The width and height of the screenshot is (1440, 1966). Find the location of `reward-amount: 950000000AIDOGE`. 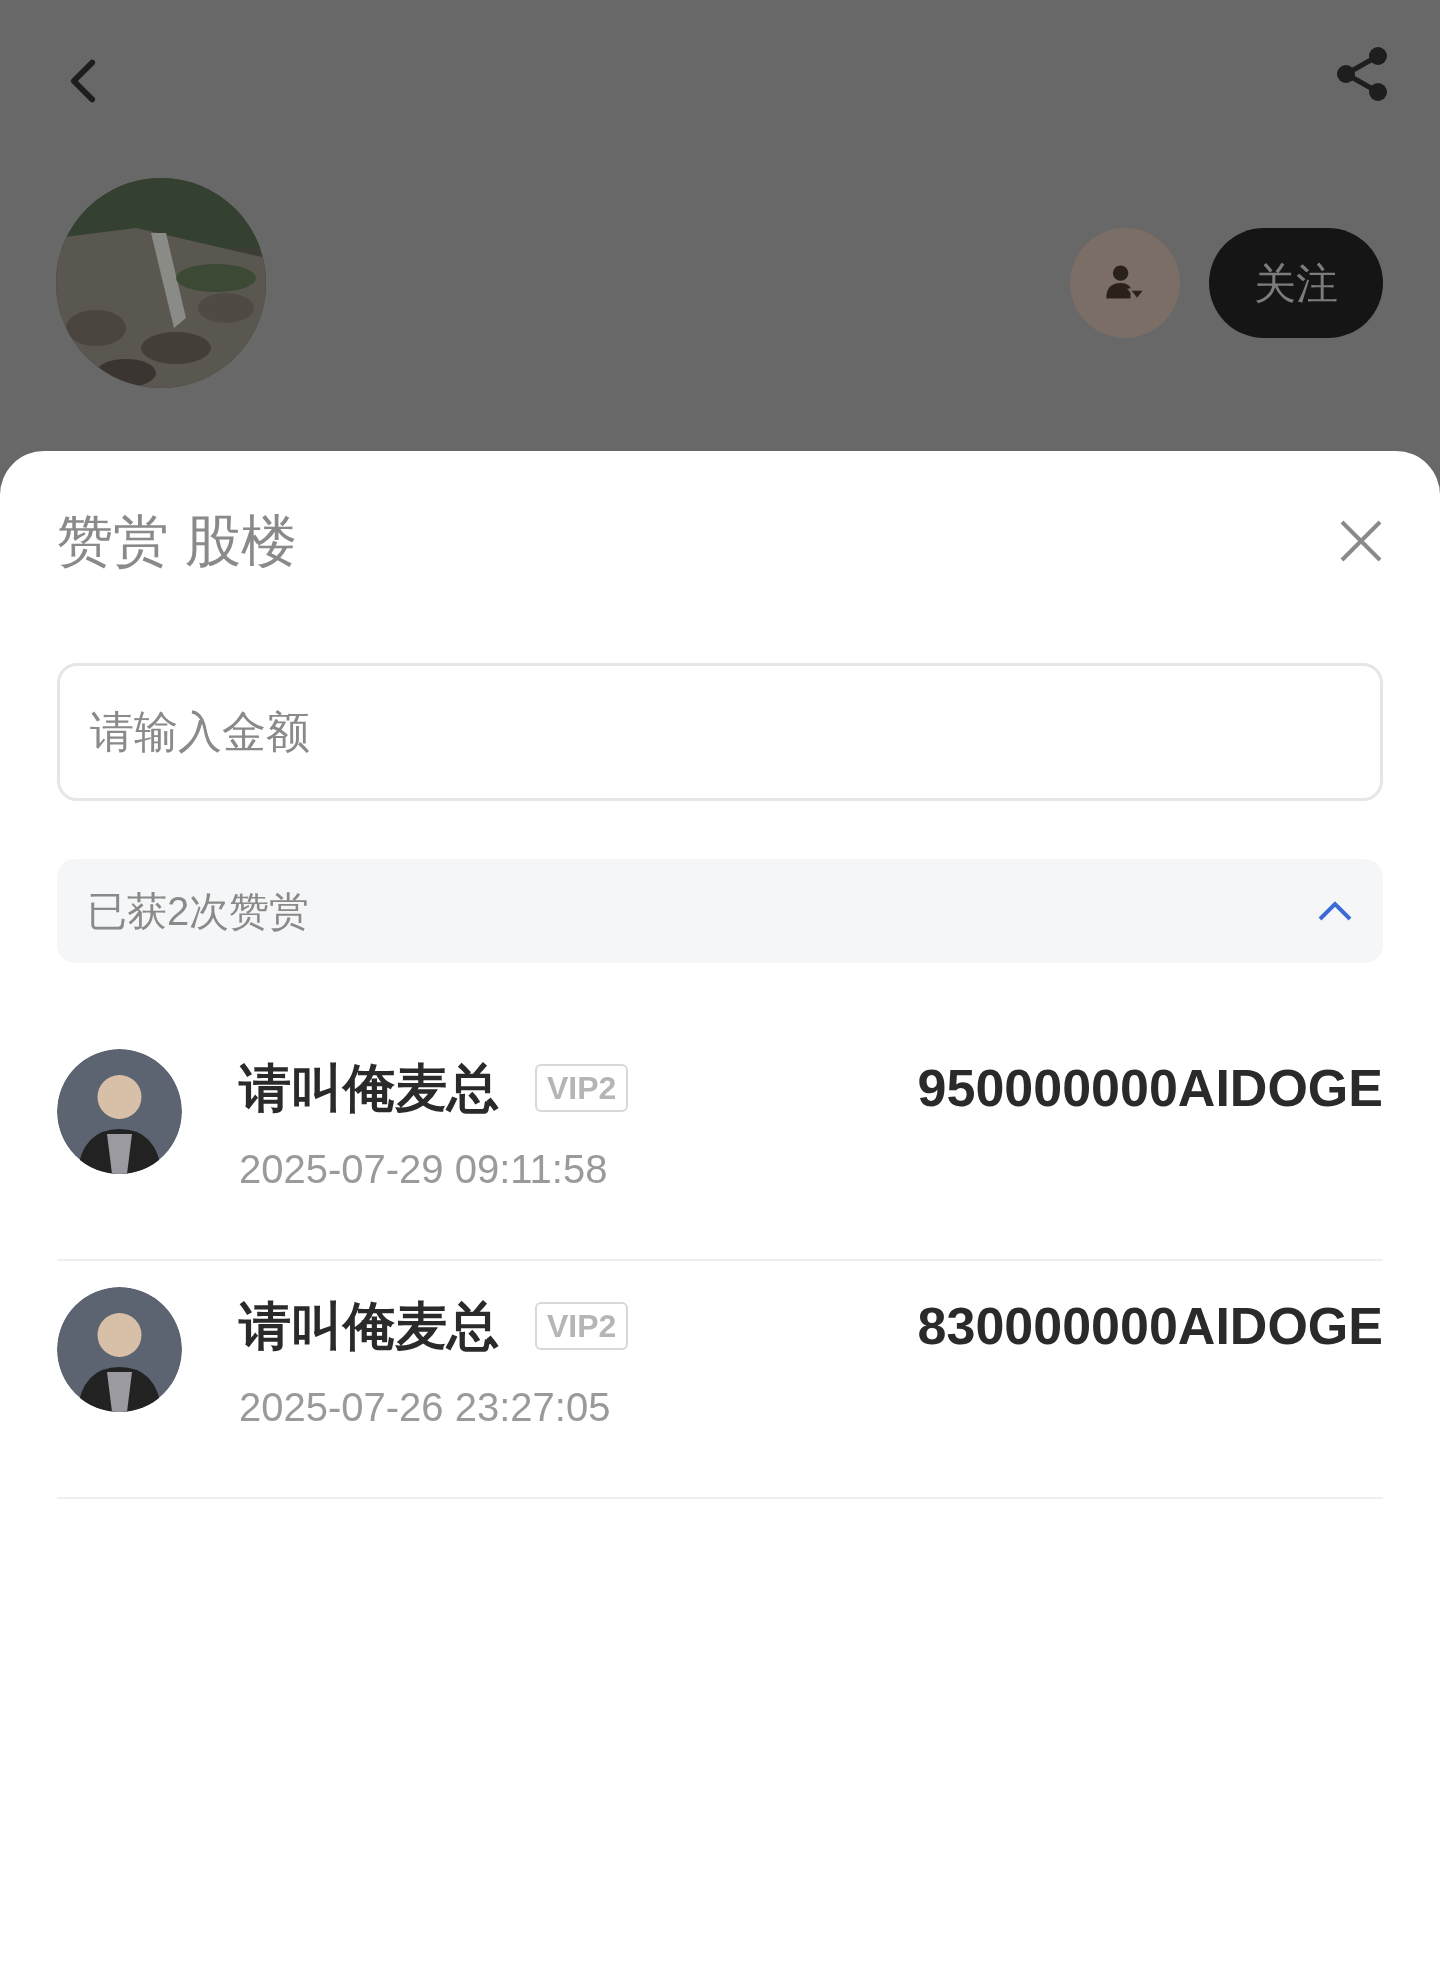

reward-amount: 950000000AIDOGE is located at coordinates (1150, 1088).